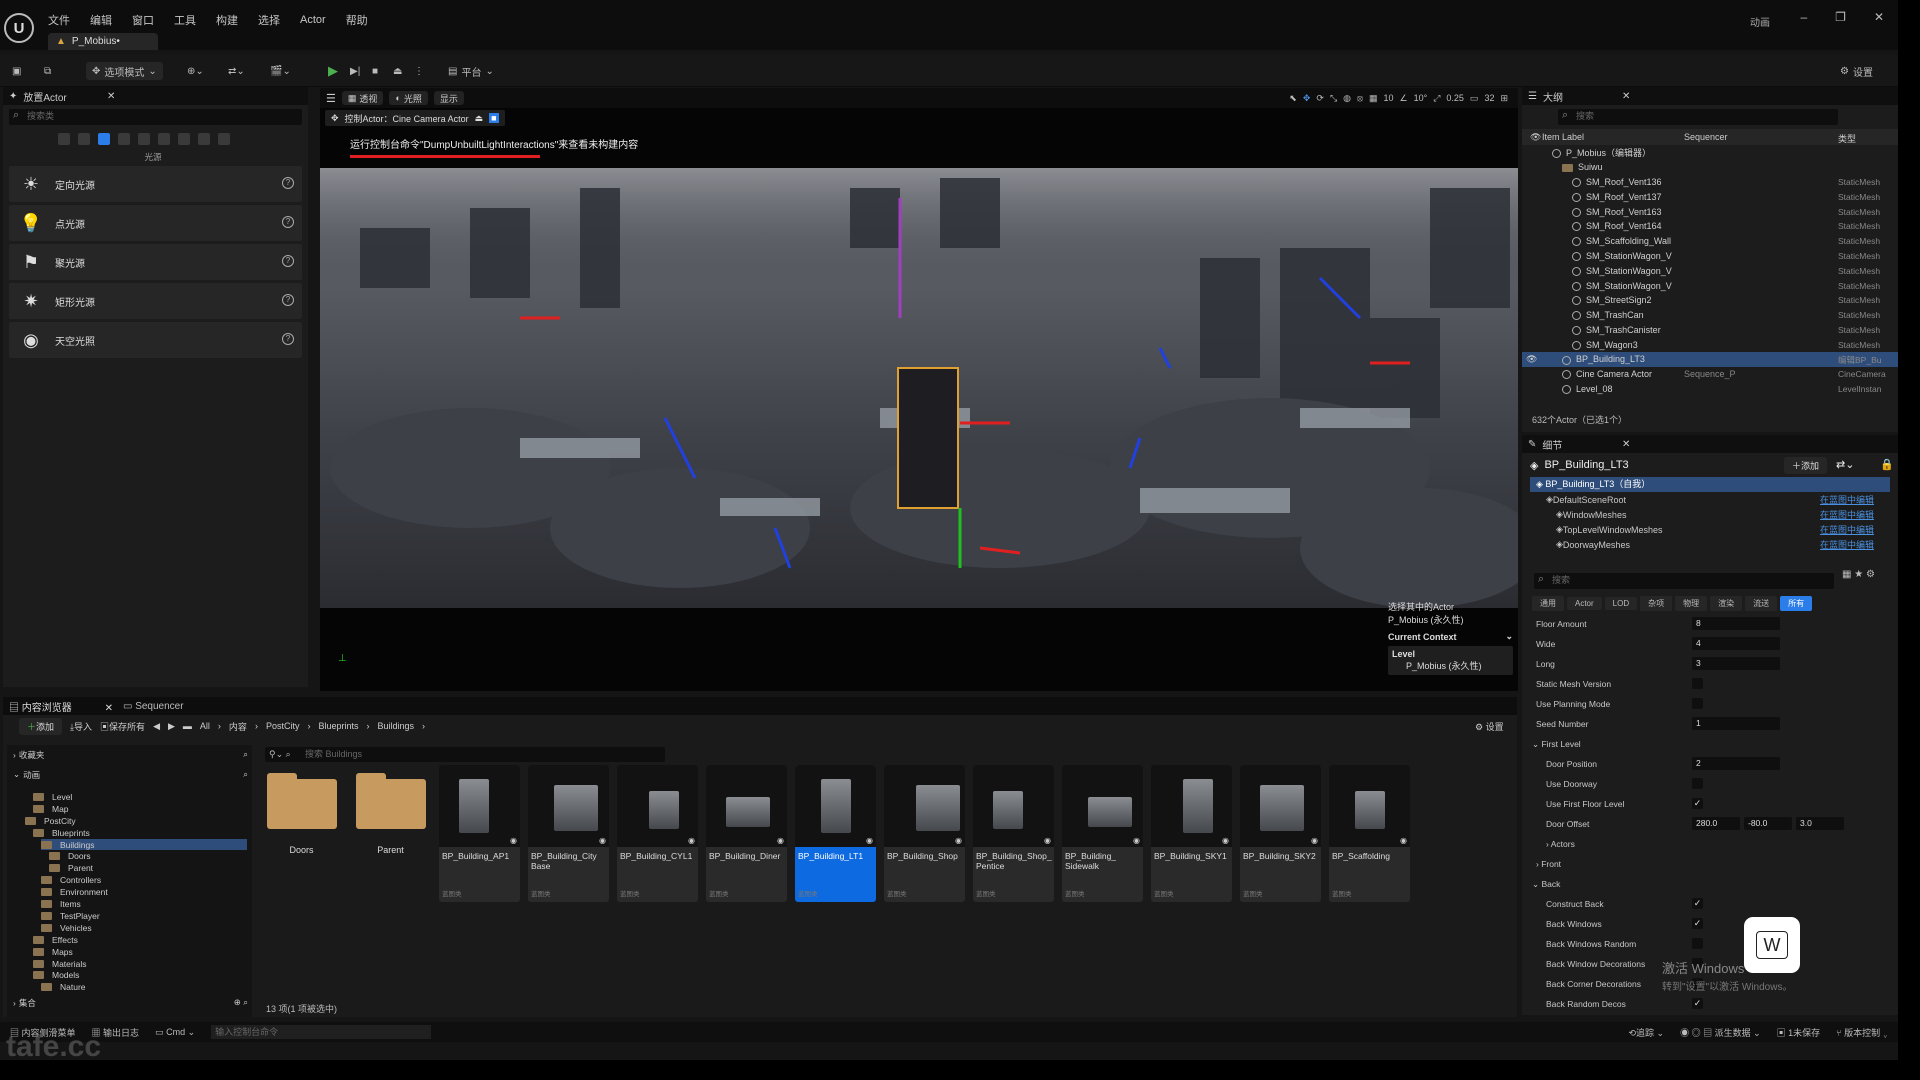 This screenshot has height=1080, width=1920. What do you see at coordinates (1710, 167) in the screenshot?
I see `outliner-row: Suiwu` at bounding box center [1710, 167].